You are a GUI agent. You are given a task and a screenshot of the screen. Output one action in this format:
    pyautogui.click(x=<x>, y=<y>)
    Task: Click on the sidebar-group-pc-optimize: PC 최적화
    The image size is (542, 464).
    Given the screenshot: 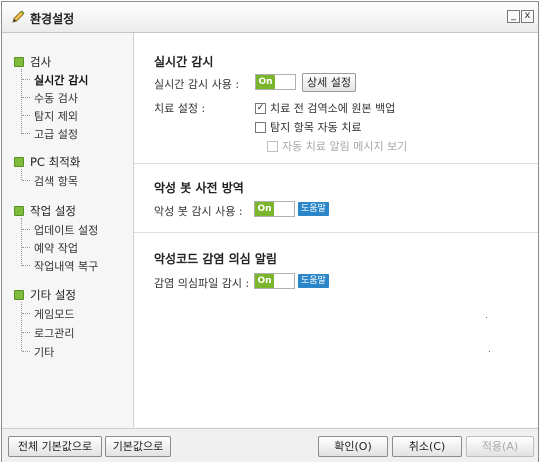 What is the action you would take?
    pyautogui.click(x=47, y=162)
    